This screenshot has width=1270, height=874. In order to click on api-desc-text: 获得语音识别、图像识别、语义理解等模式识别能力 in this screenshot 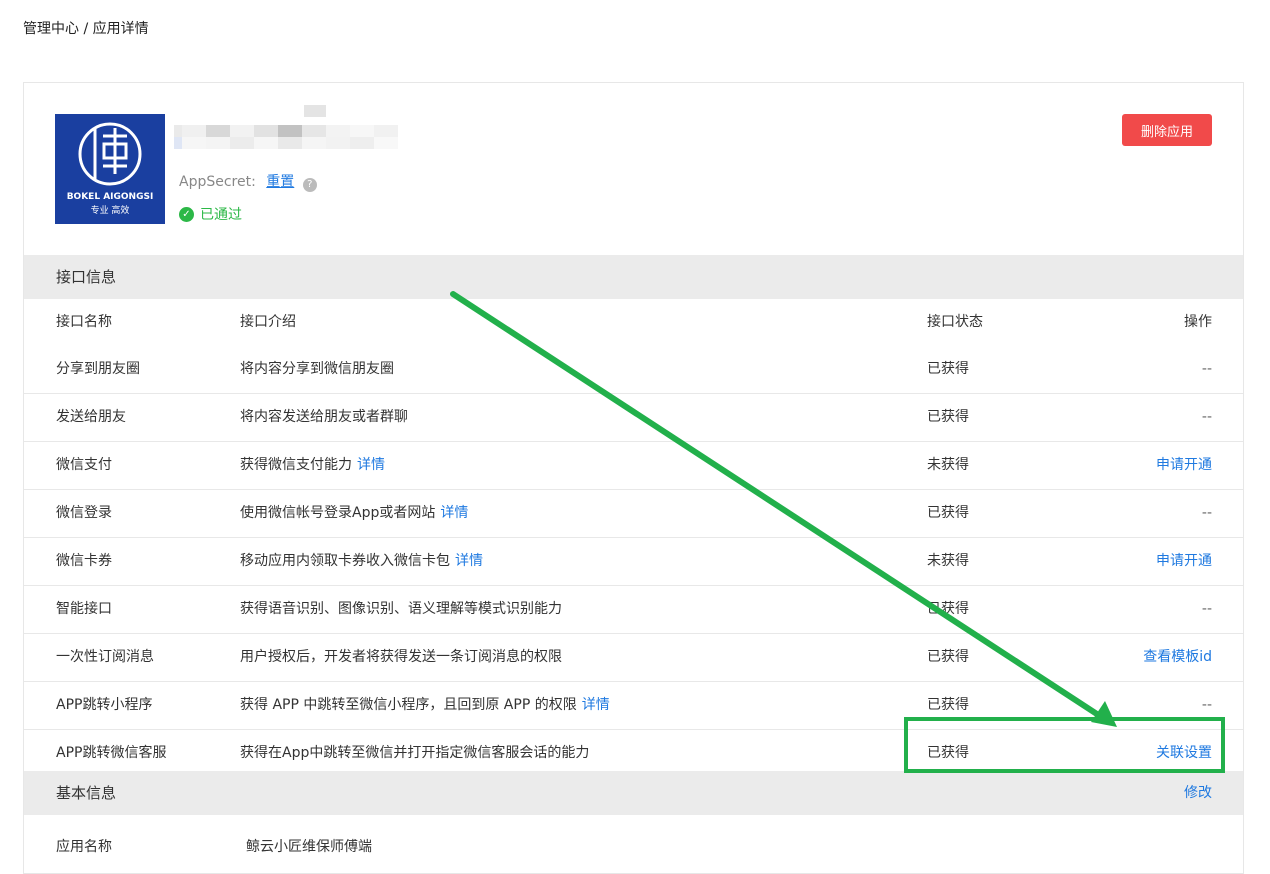, I will do `click(401, 609)`.